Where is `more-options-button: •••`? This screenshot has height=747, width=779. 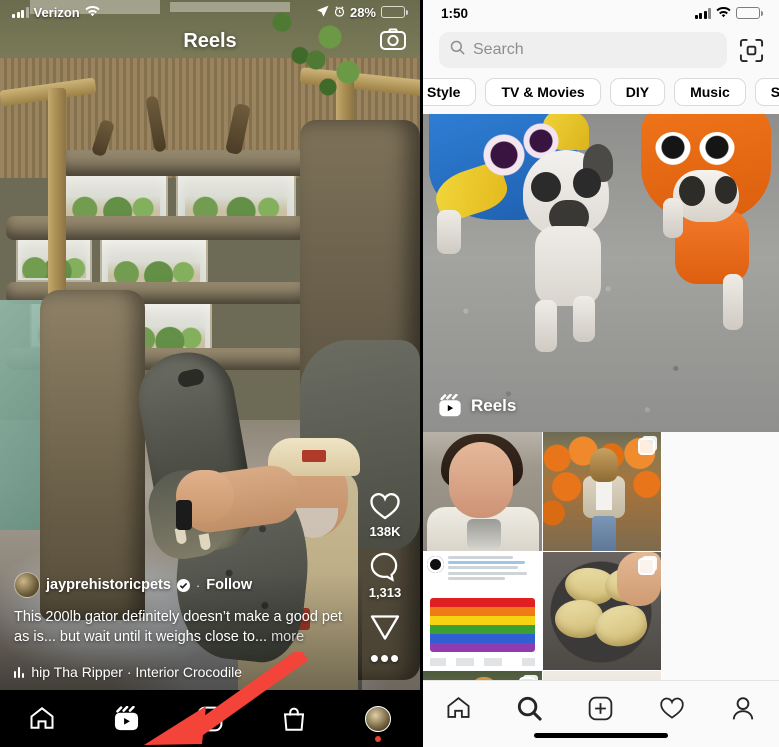 more-options-button: ••• is located at coordinates (385, 658).